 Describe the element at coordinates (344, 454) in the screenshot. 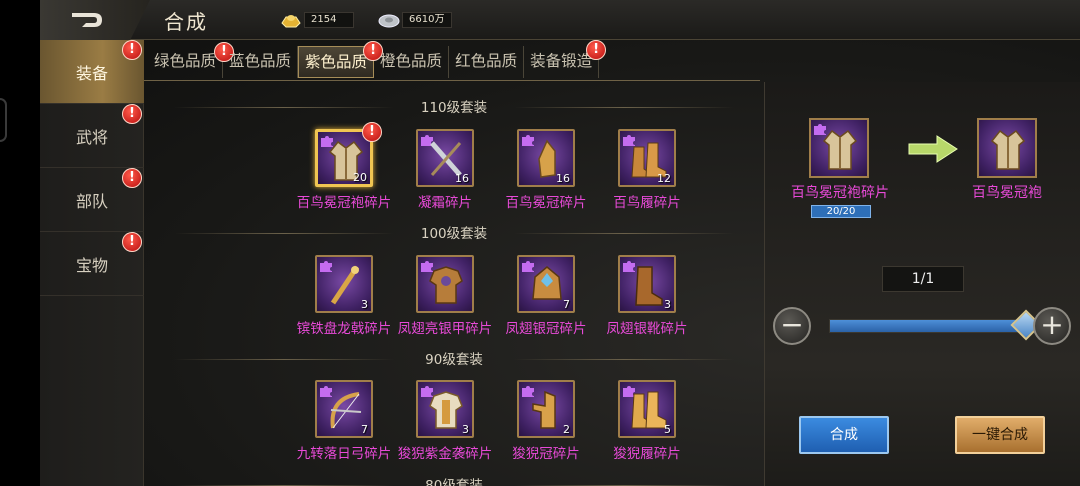

I see `item-name: 九转落日弓碎片` at that location.